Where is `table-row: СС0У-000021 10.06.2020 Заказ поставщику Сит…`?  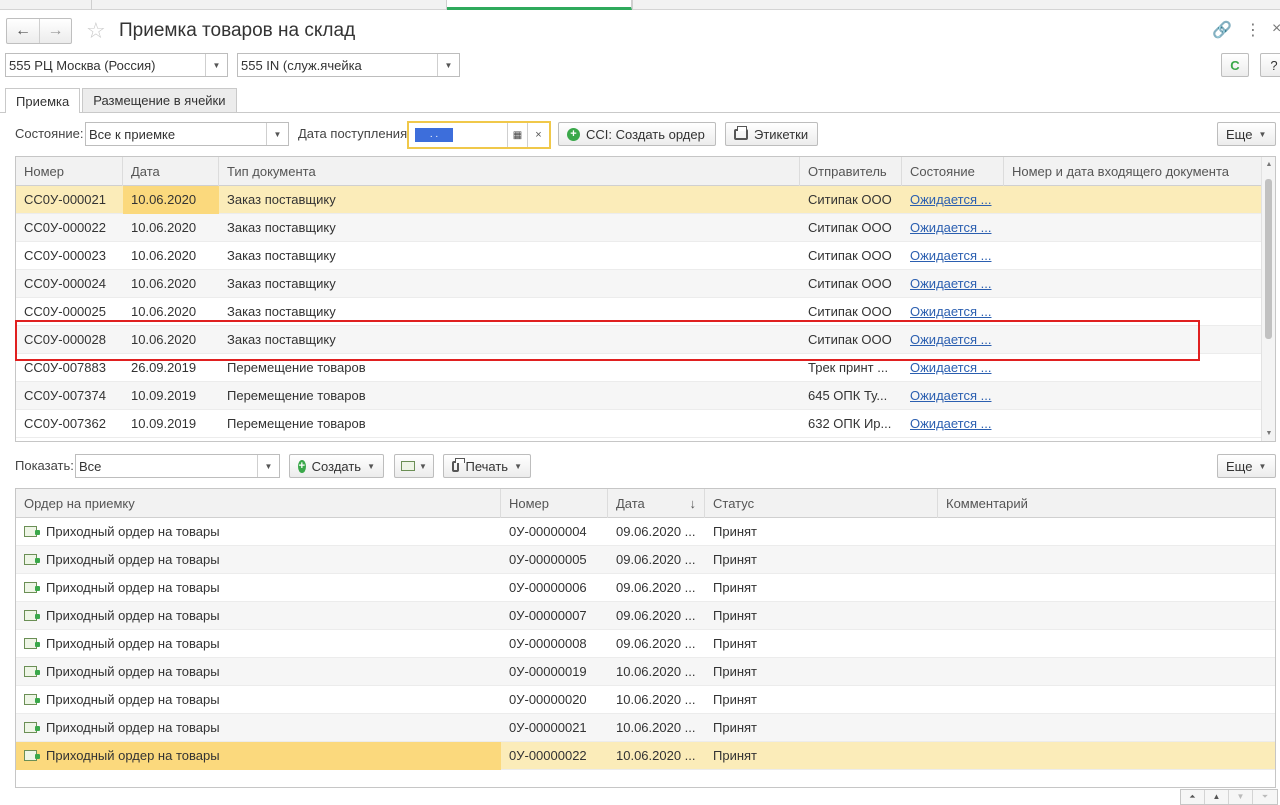 table-row: СС0У-000021 10.06.2020 Заказ поставщику Сит… is located at coordinates (639, 200).